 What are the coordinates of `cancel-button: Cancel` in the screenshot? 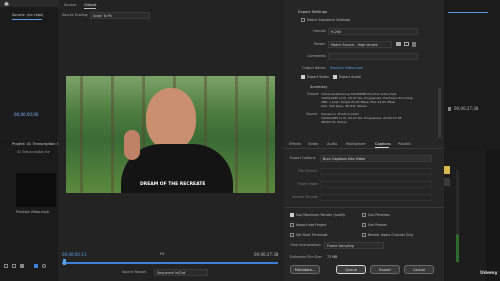 It's located at (419, 269).